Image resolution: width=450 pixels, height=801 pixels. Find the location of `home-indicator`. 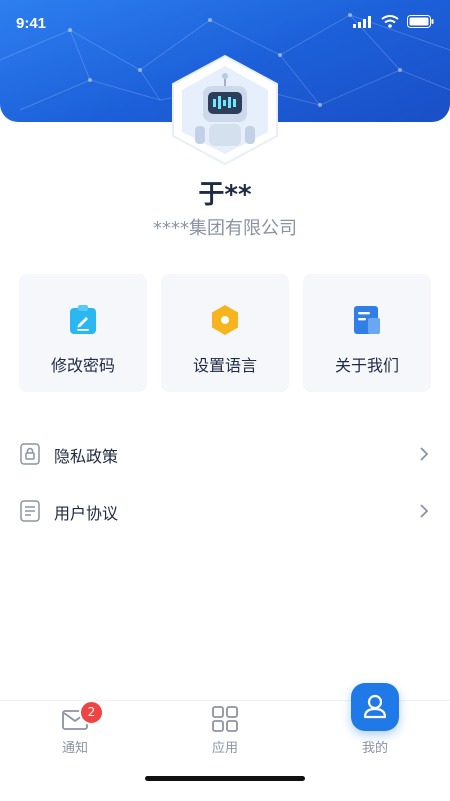

home-indicator is located at coordinates (225, 778).